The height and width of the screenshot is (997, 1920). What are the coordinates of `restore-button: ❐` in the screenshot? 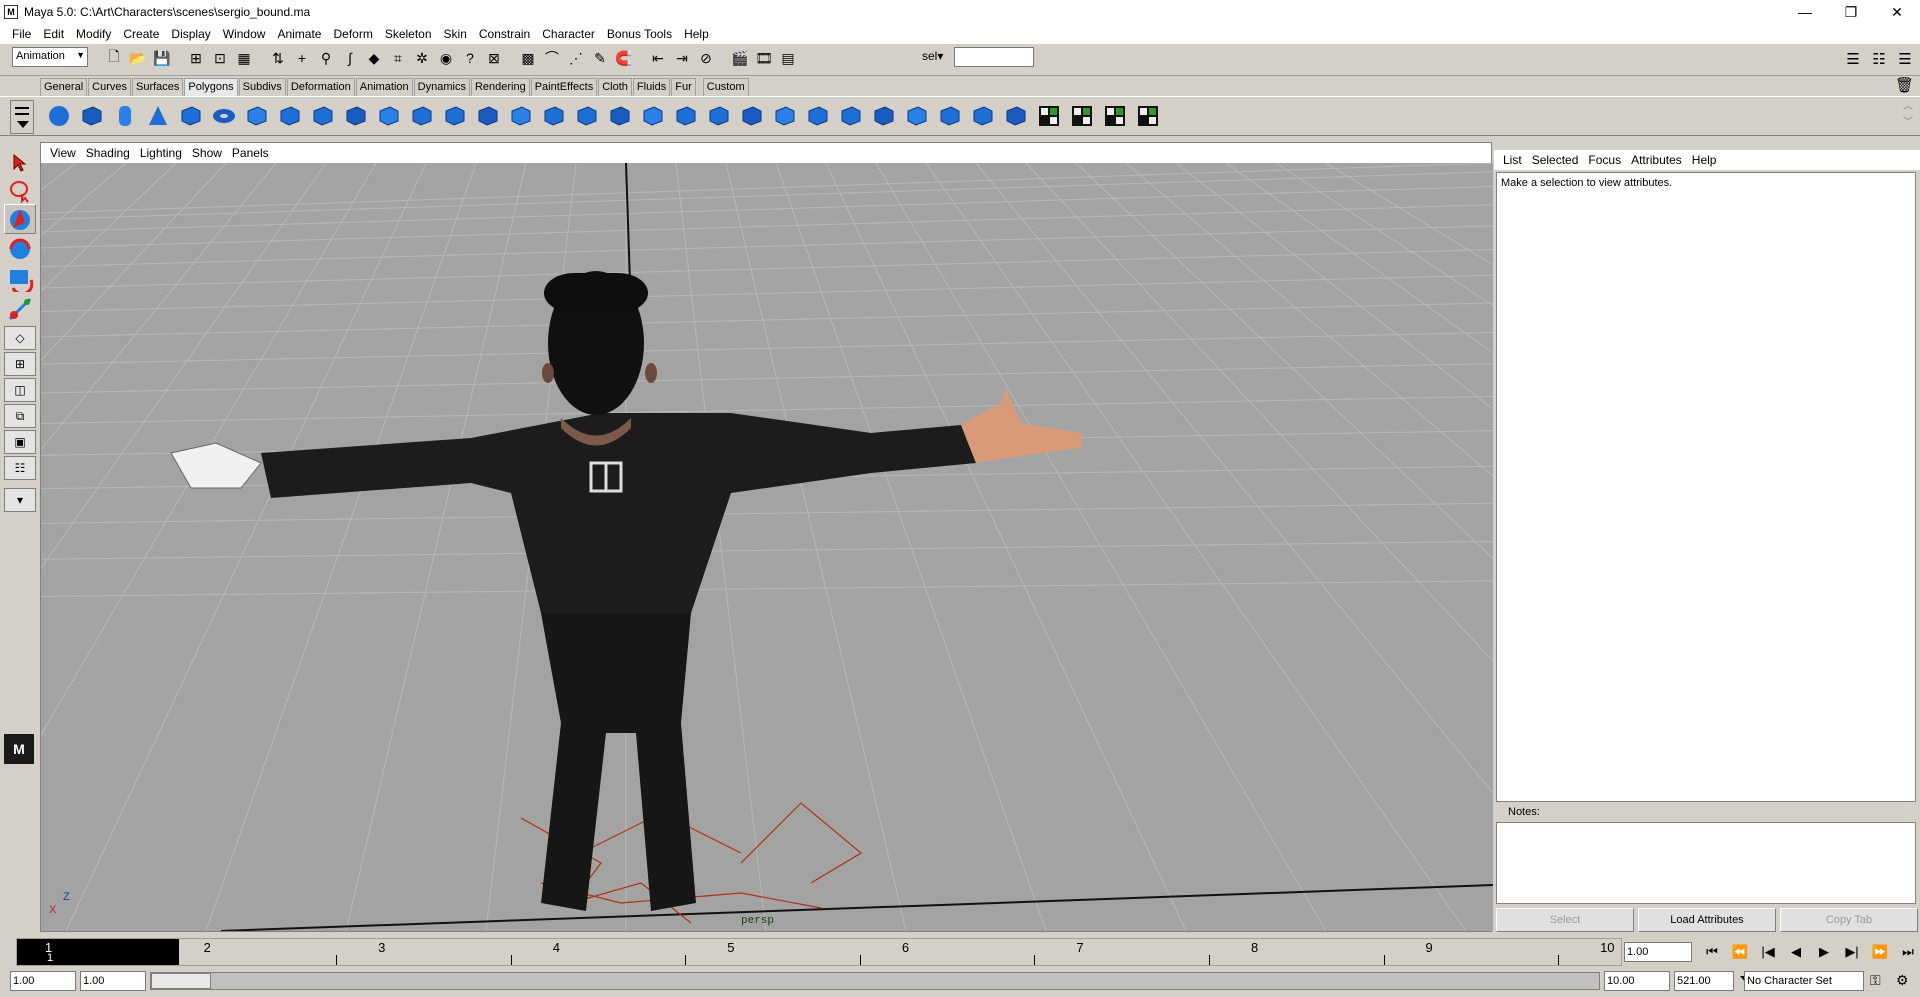 It's located at (1851, 12).